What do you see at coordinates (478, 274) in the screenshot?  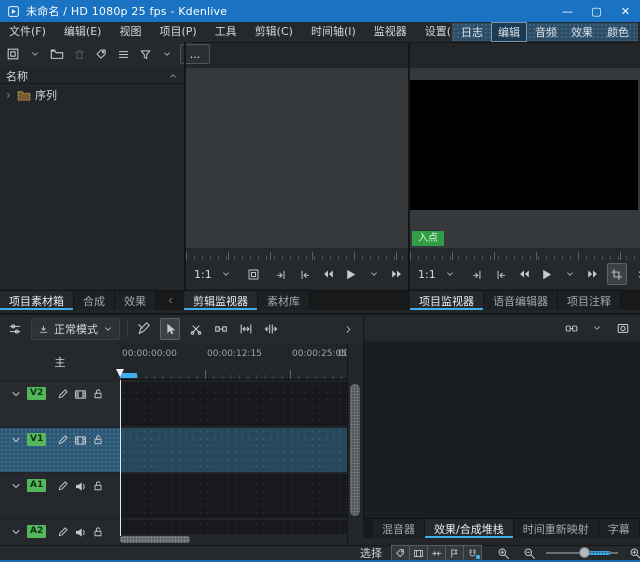 I see `proj-set-in-button` at bounding box center [478, 274].